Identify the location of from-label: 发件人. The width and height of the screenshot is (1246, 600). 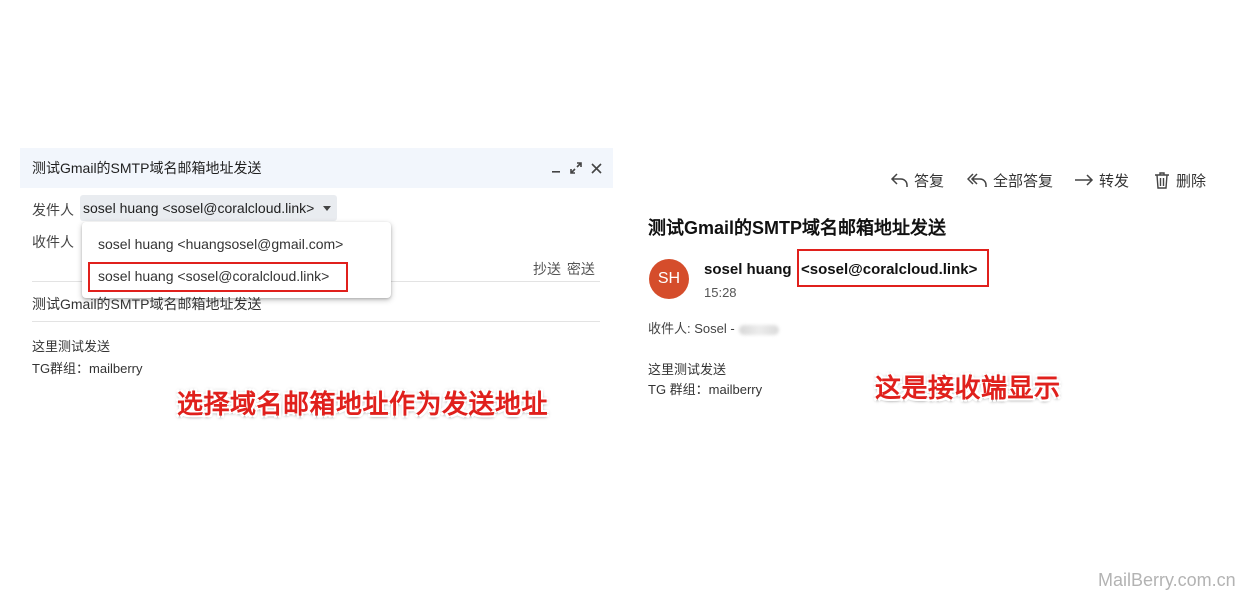
(53, 210).